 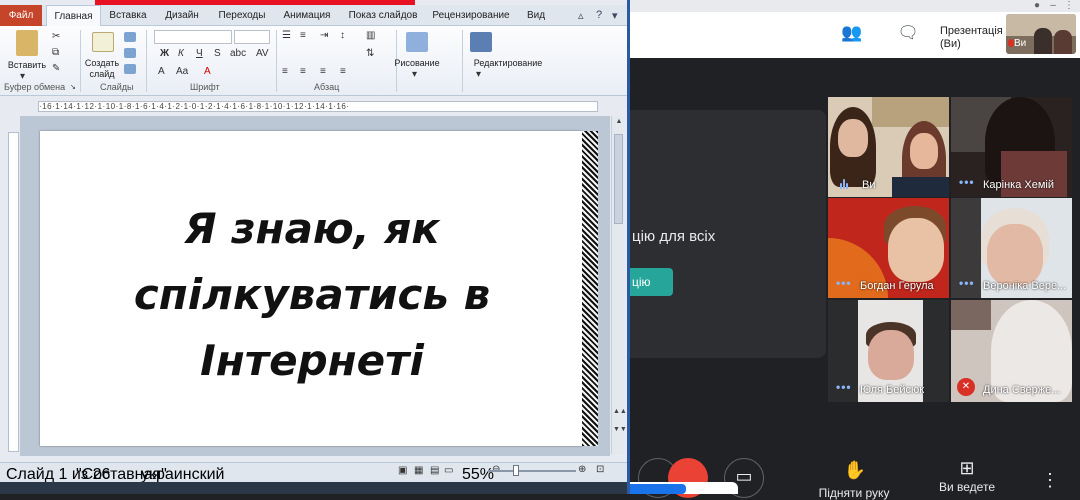 What do you see at coordinates (855, 6) in the screenshot?
I see `browser-strip` at bounding box center [855, 6].